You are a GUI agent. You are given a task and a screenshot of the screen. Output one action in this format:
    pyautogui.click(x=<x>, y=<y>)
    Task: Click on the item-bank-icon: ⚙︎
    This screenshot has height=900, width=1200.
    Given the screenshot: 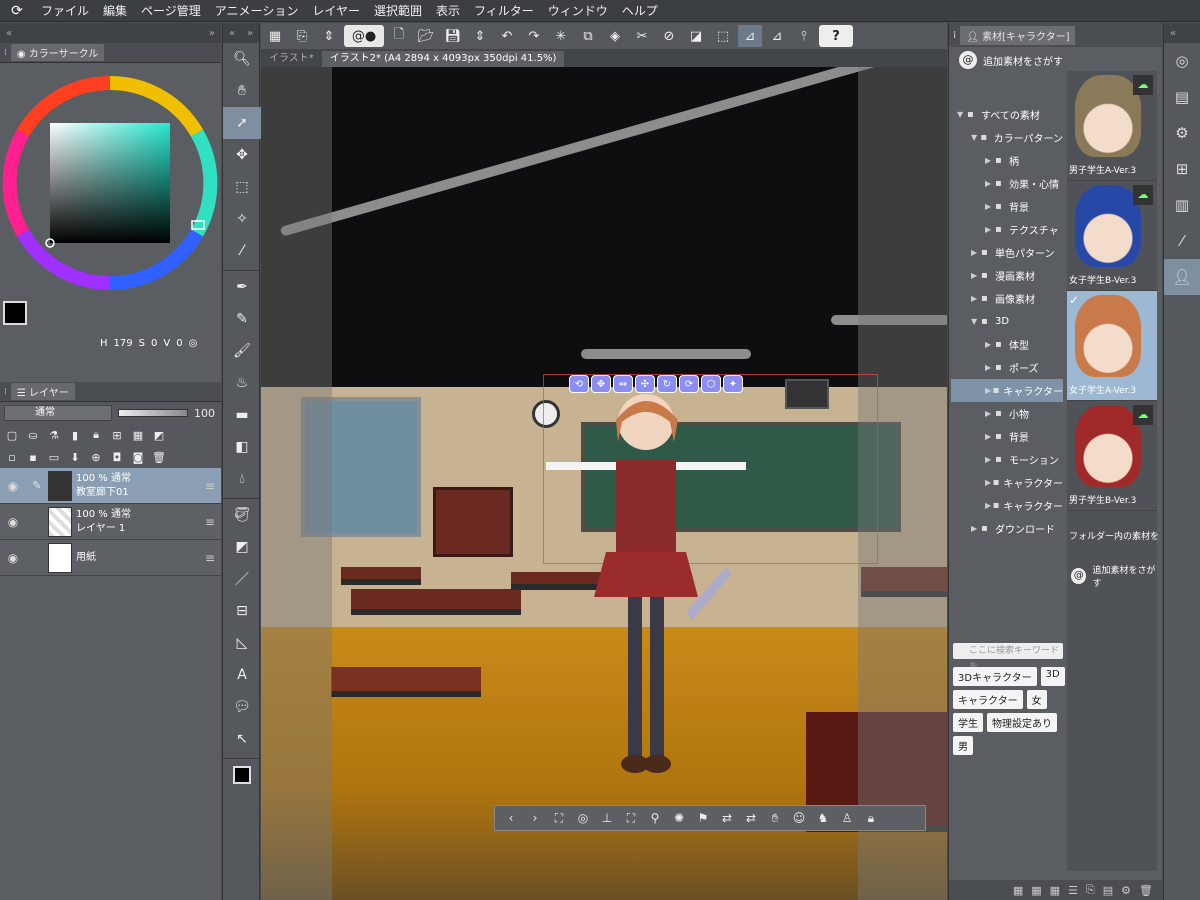 What is the action you would take?
    pyautogui.click(x=1182, y=133)
    